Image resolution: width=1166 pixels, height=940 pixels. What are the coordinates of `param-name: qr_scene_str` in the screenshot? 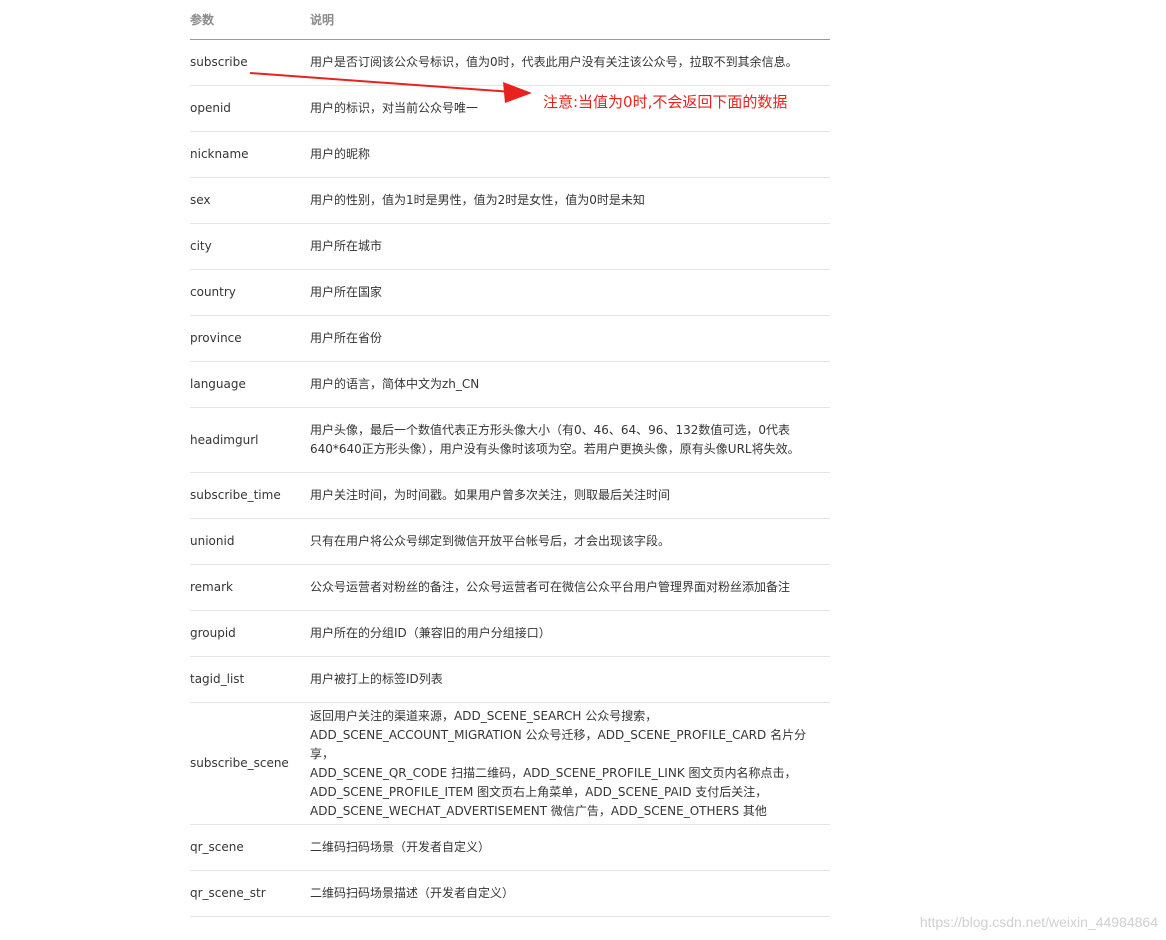 It's located at (228, 893).